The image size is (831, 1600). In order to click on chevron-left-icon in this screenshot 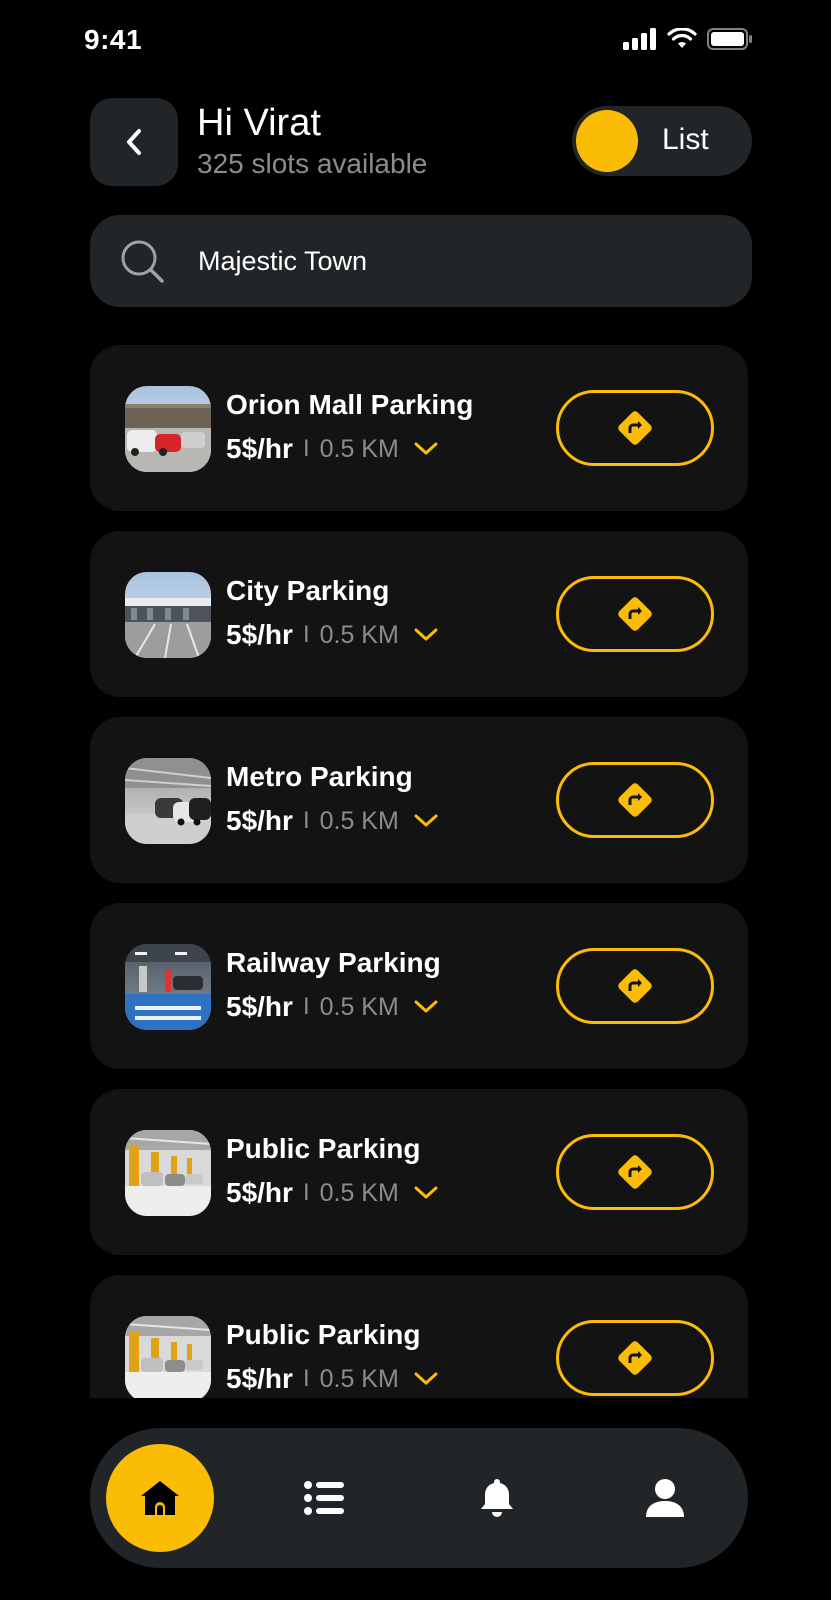, I will do `click(134, 142)`.